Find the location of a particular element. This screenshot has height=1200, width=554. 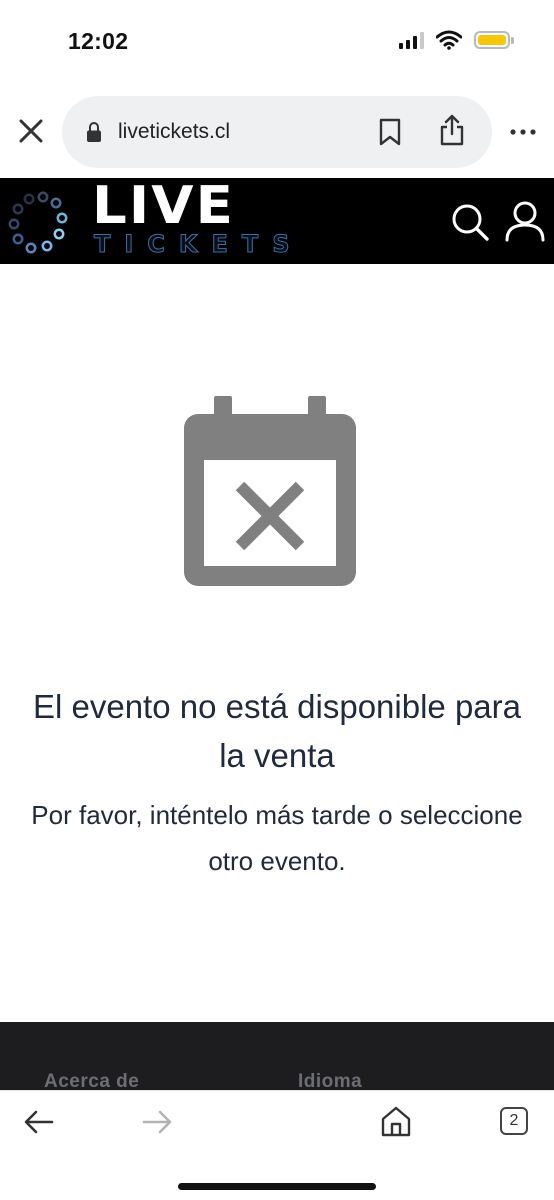

status-time: 12:02 is located at coordinates (98, 41).